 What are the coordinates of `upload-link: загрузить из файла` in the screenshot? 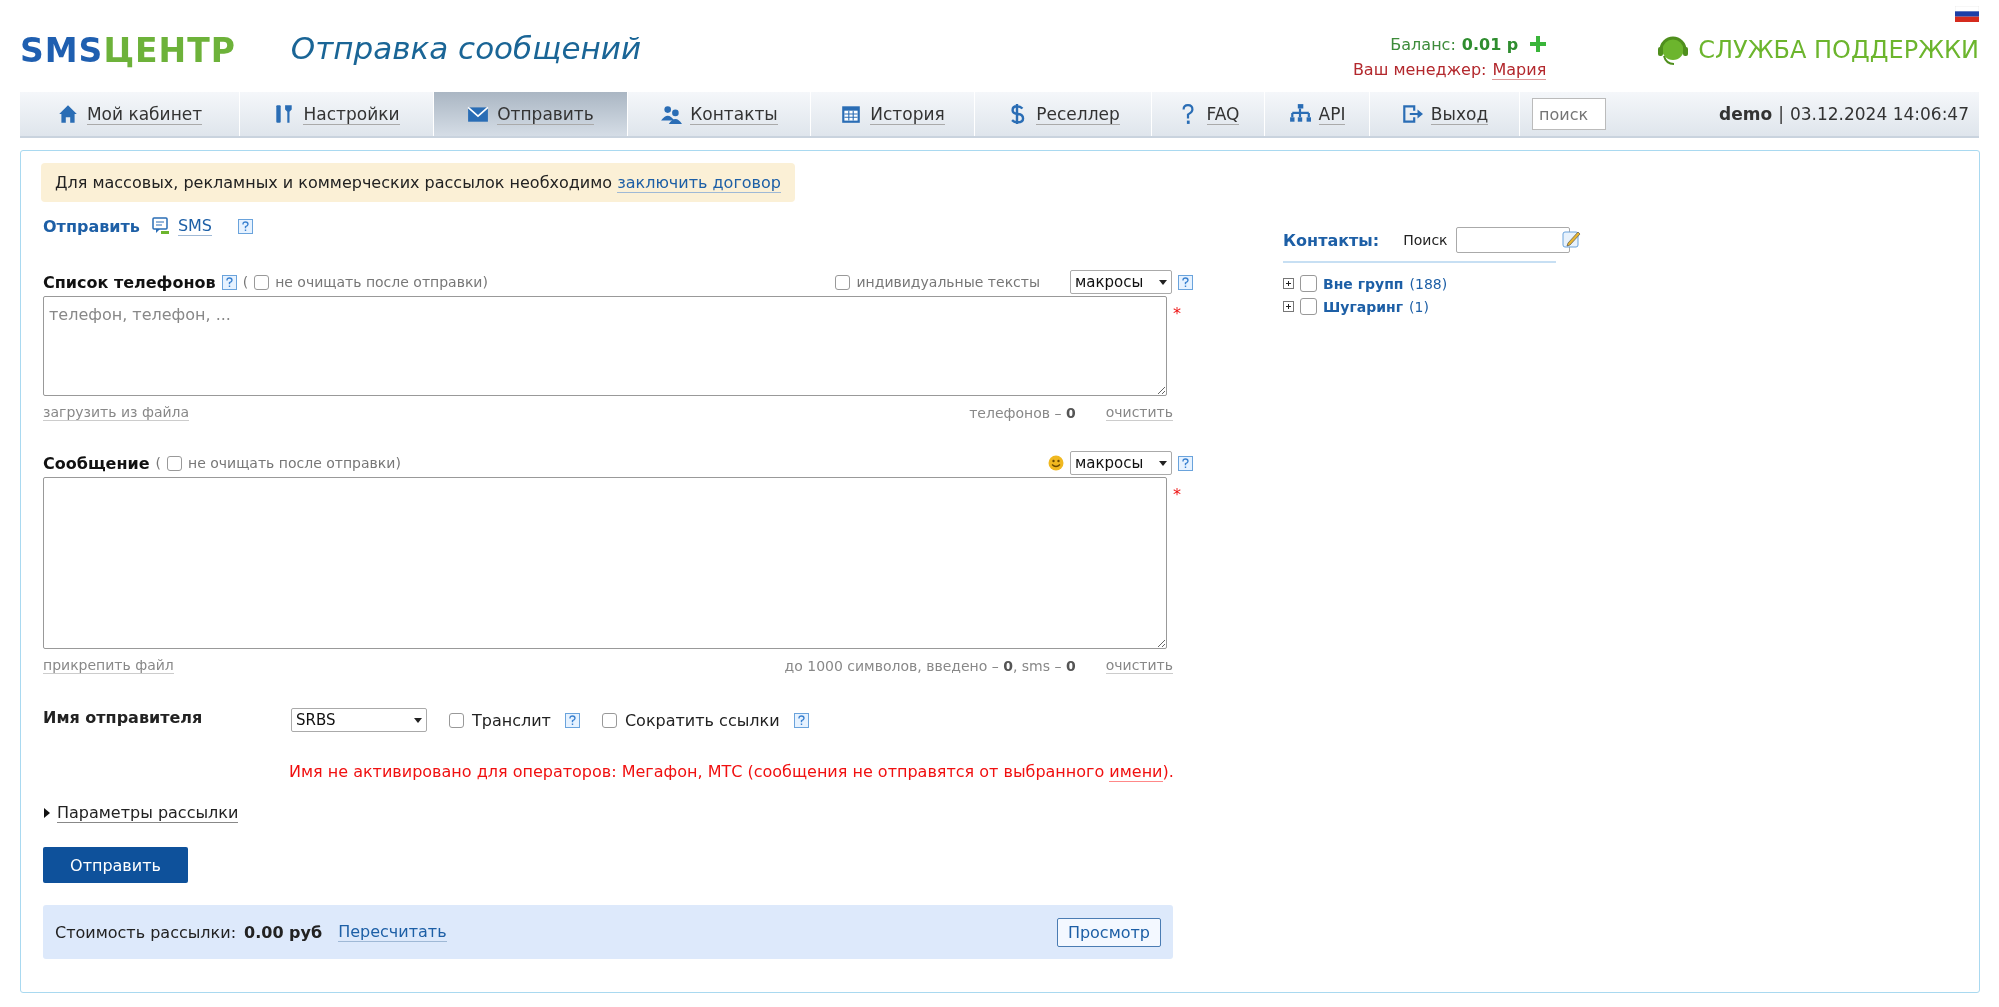 It's located at (116, 412).